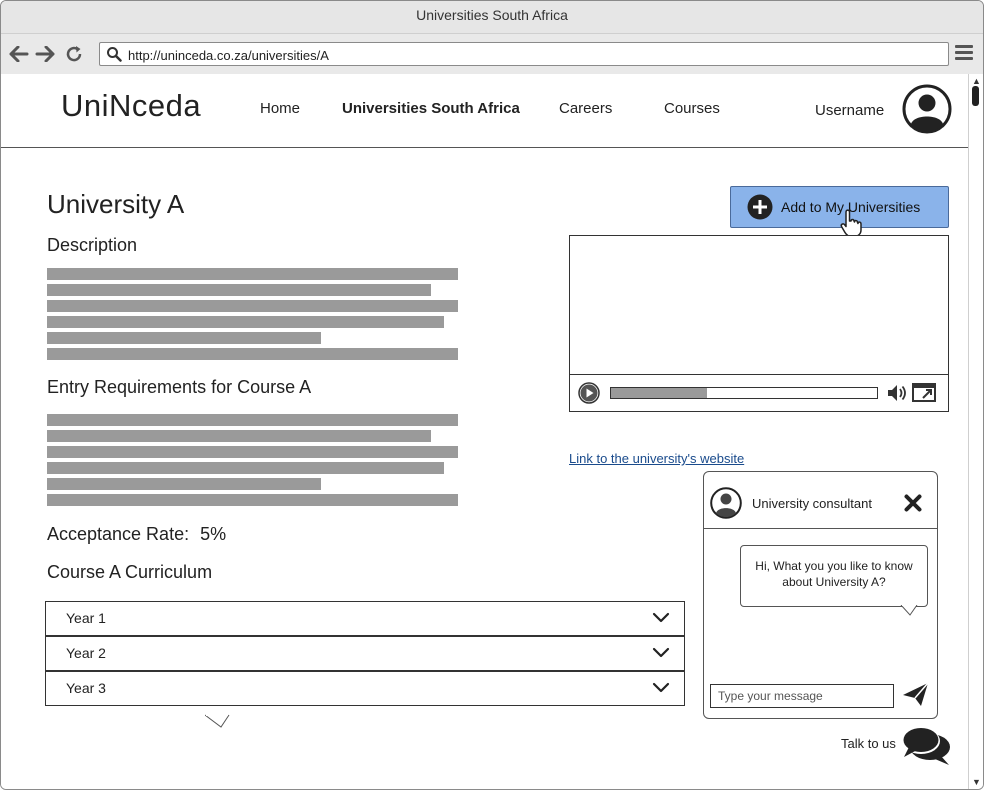  What do you see at coordinates (913, 505) in the screenshot?
I see `close-icon` at bounding box center [913, 505].